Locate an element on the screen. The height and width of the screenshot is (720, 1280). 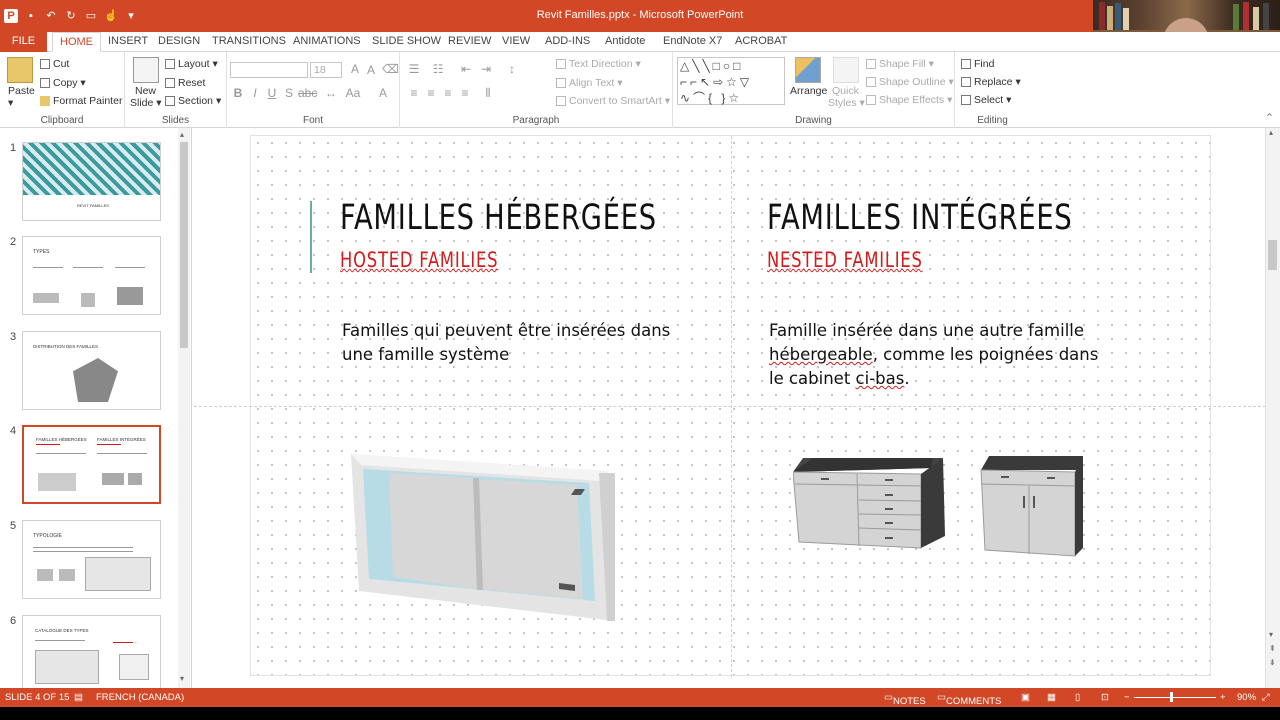
quick-styles-button-line2: Styles ▾ is located at coordinates (846, 103).